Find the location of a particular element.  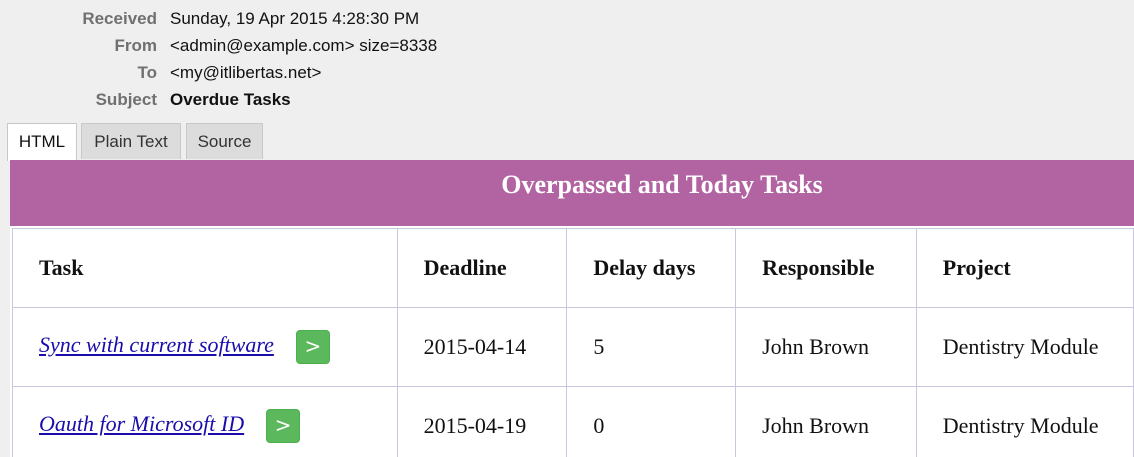

header-value-subject: Overdue Tasks is located at coordinates (230, 99).